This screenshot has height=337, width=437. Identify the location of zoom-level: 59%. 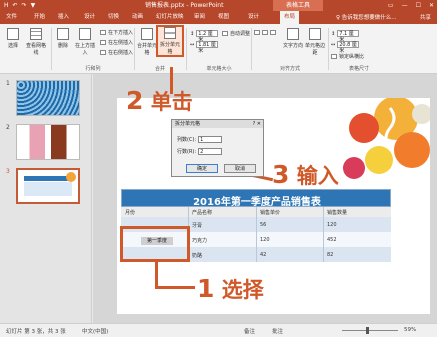
(410, 330).